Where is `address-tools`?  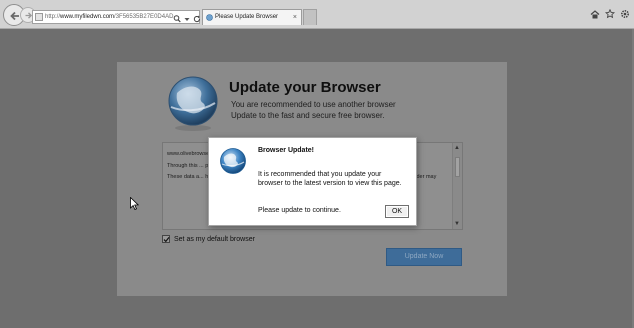
address-tools is located at coordinates (187, 17).